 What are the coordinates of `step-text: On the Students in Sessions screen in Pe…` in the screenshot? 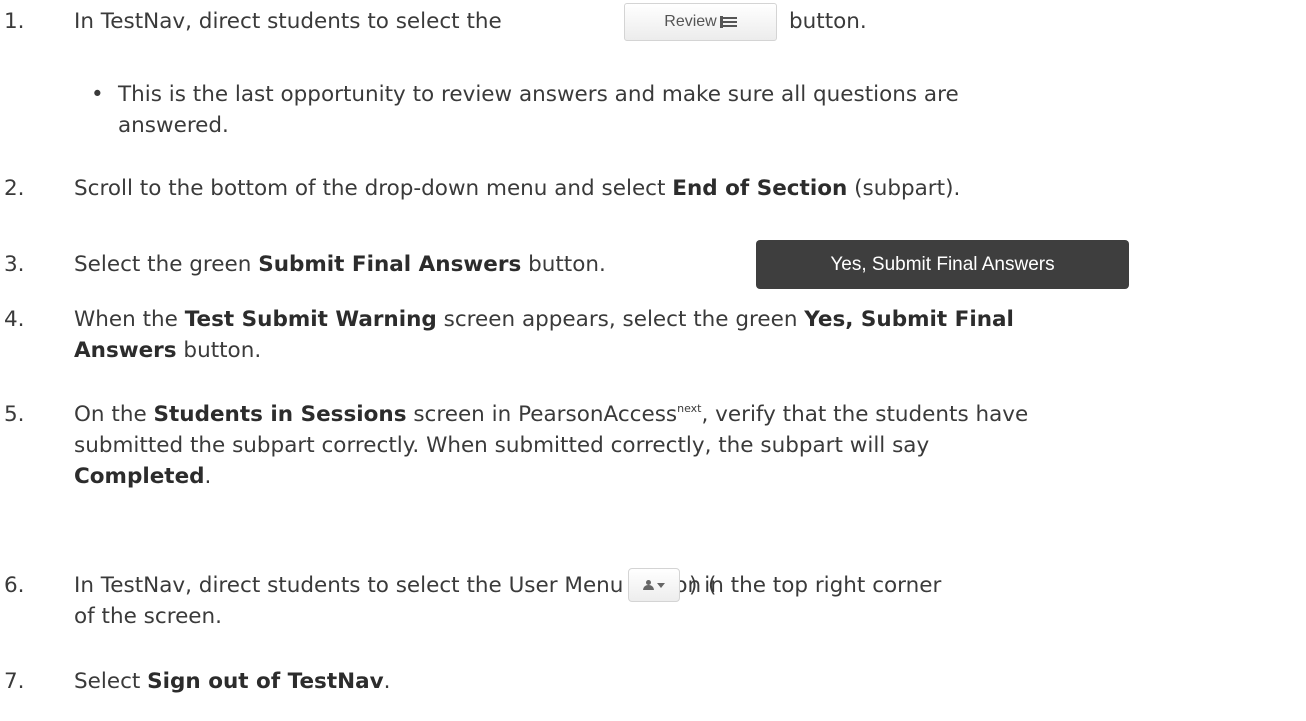 It's located at (551, 414).